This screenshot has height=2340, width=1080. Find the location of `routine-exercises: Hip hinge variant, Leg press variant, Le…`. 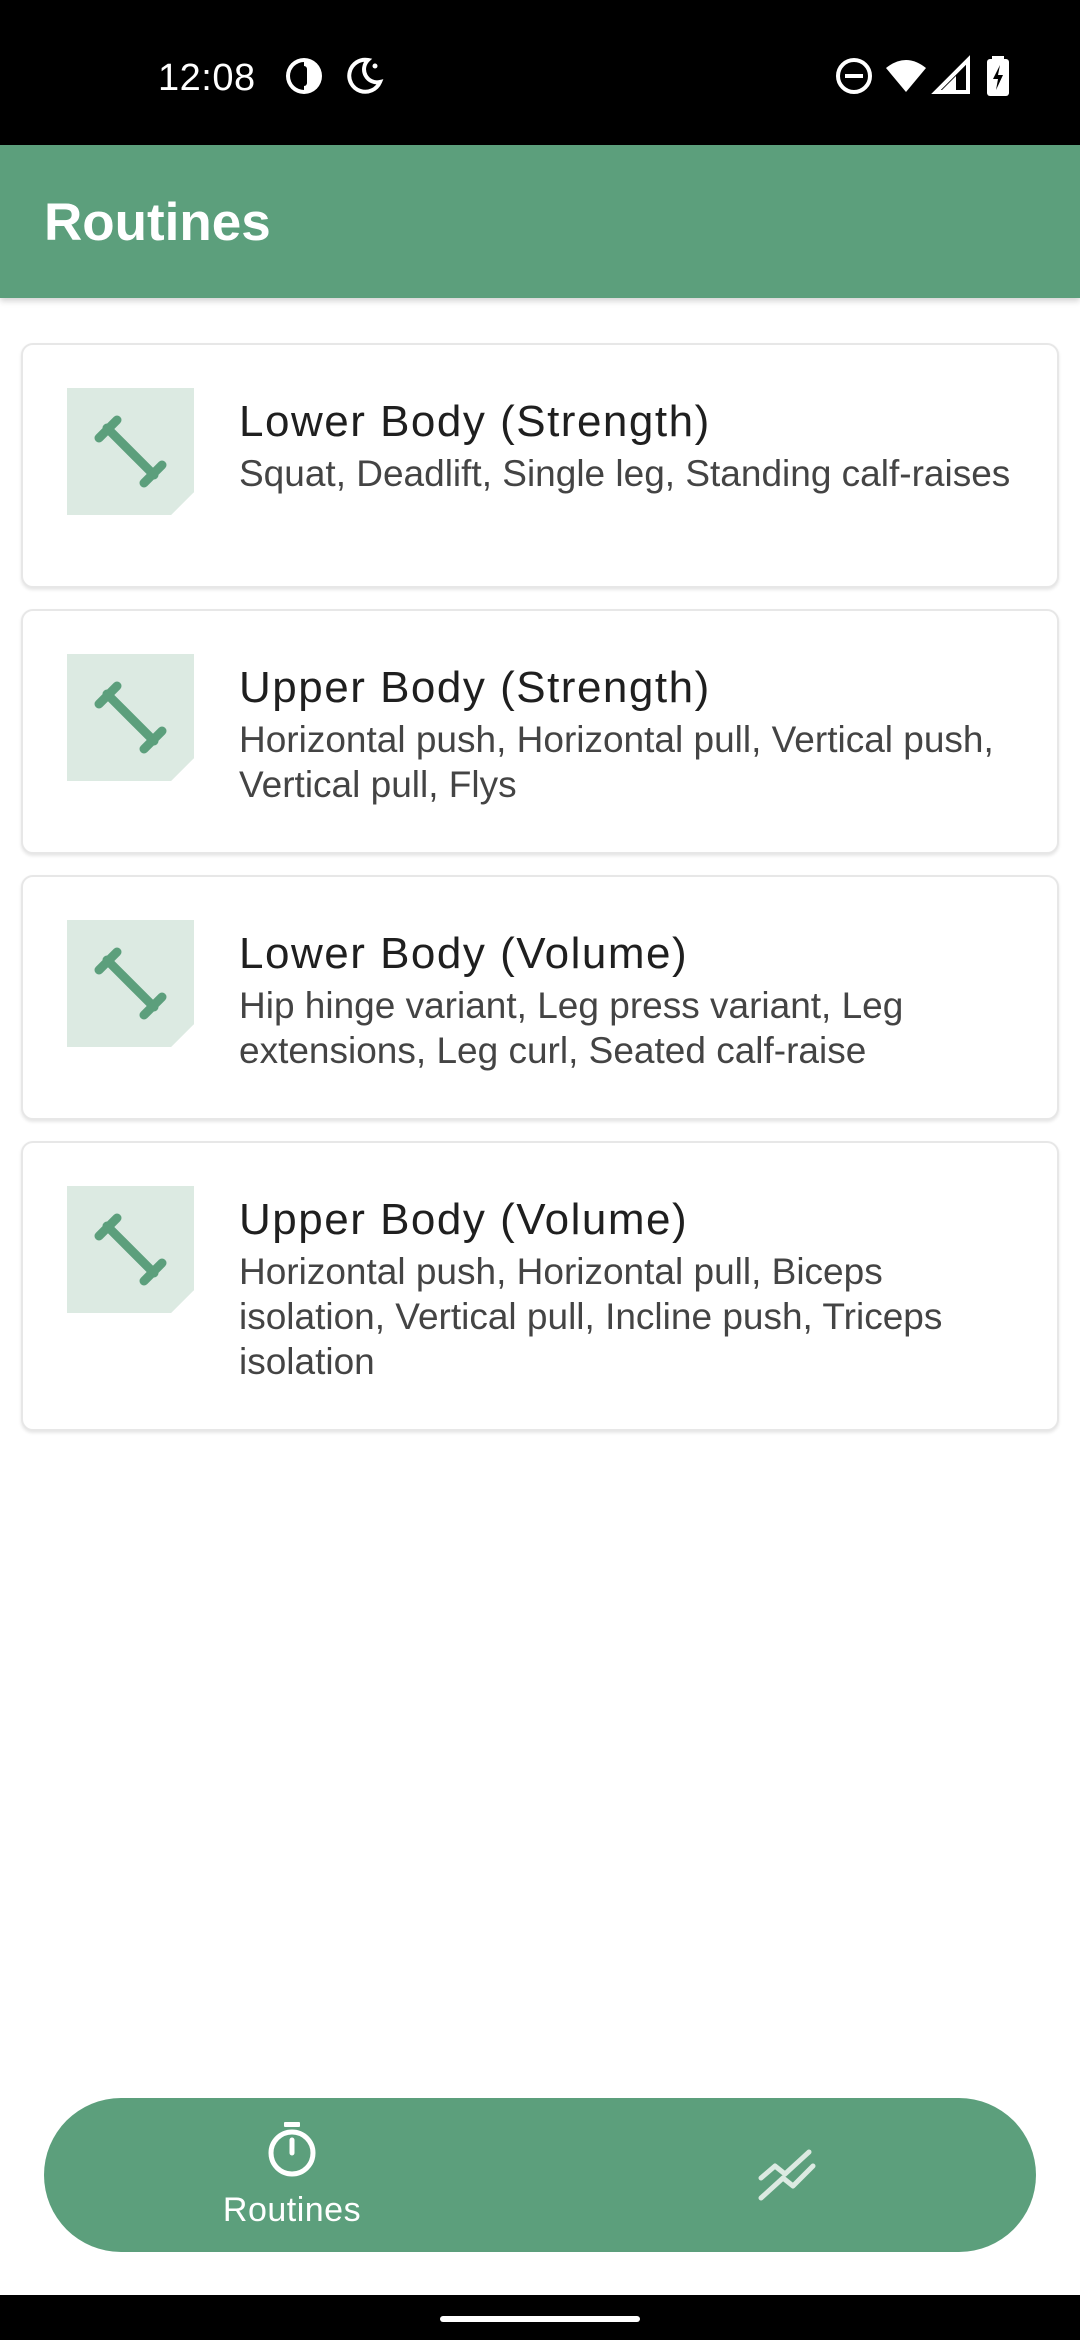

routine-exercises: Hip hinge variant, Leg press variant, Le… is located at coordinates (571, 1028).